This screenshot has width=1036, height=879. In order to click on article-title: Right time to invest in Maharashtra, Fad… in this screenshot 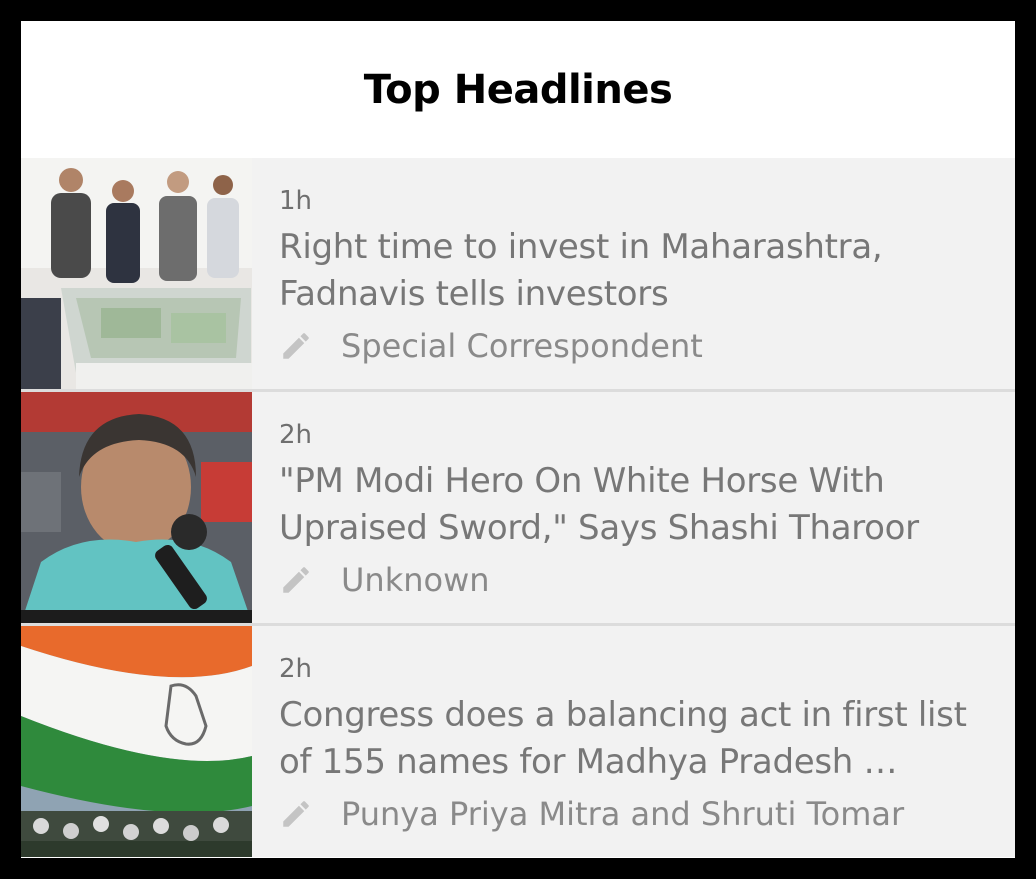, I will do `click(637, 271)`.